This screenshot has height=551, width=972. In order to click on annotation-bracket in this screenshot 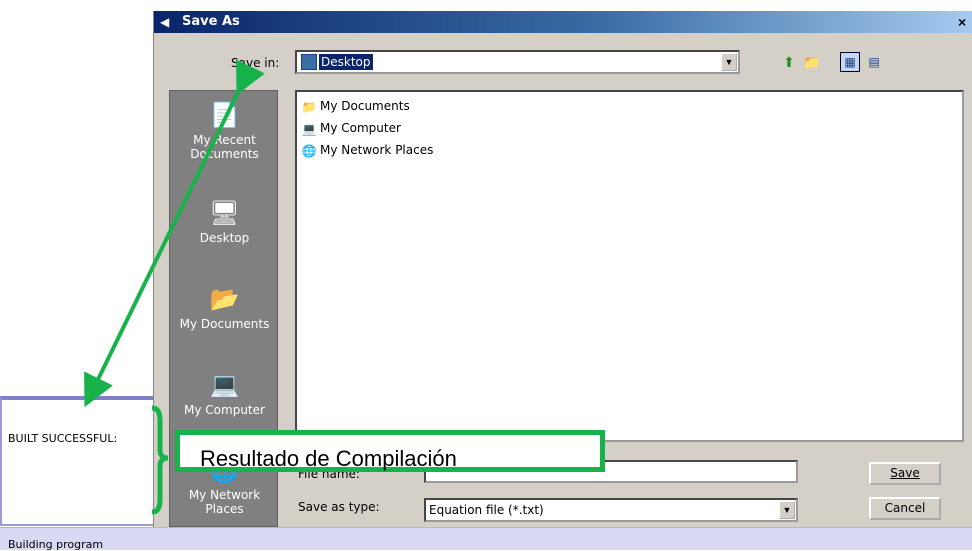, I will do `click(160, 460)`.